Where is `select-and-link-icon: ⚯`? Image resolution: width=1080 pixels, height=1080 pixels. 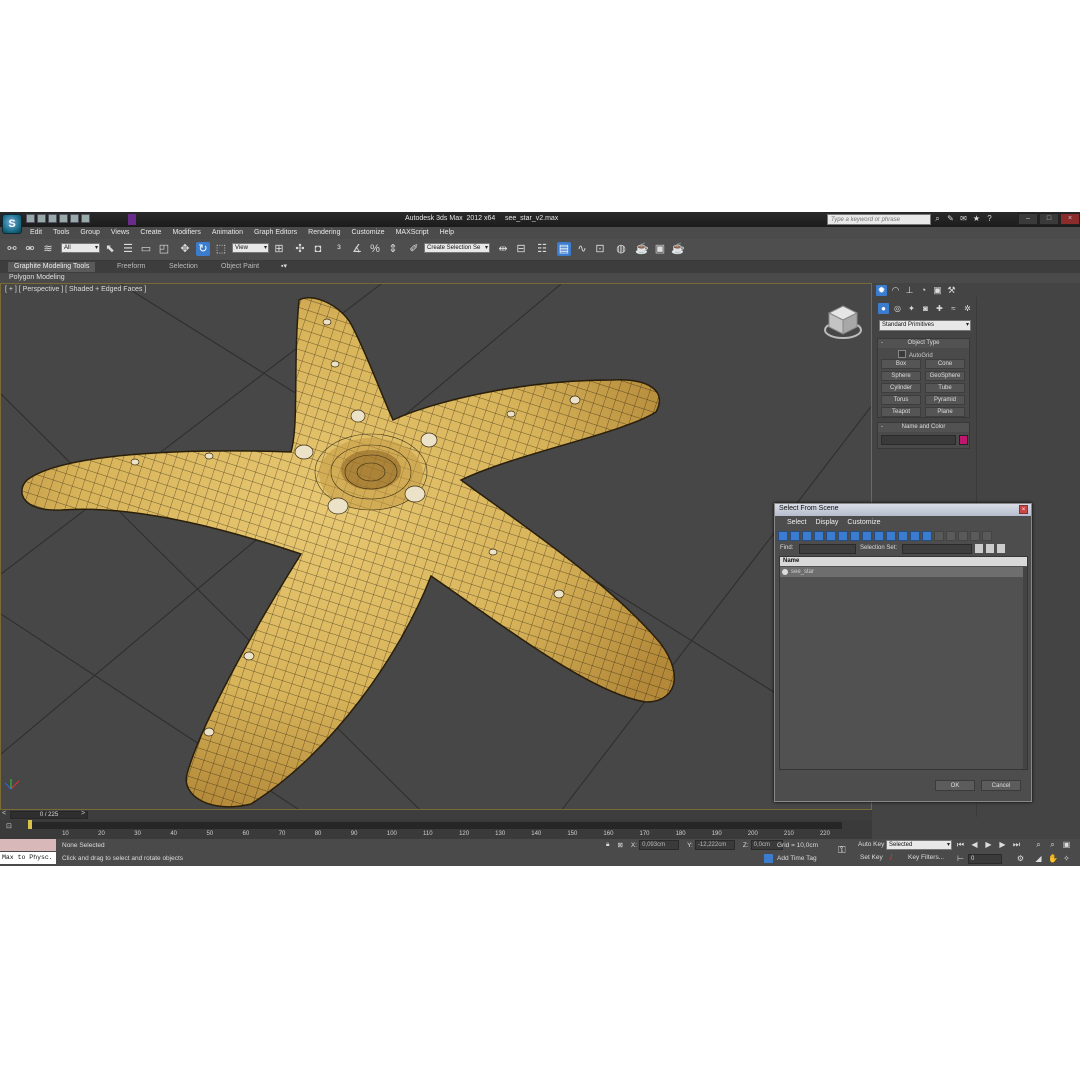 select-and-link-icon: ⚯ is located at coordinates (12, 249).